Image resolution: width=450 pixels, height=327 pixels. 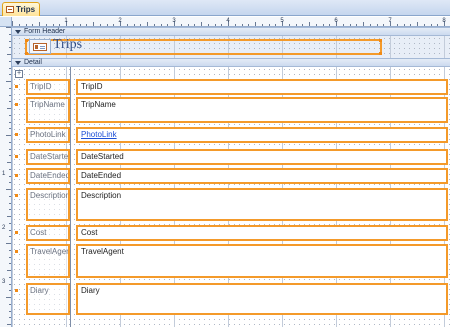 What do you see at coordinates (48, 204) in the screenshot?
I see `label-description: Description` at bounding box center [48, 204].